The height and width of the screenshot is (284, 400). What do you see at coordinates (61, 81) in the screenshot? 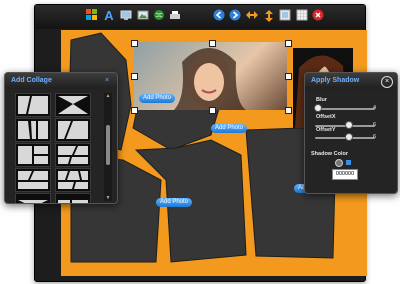
I see `add-collage-title: Add Collage` at bounding box center [61, 81].